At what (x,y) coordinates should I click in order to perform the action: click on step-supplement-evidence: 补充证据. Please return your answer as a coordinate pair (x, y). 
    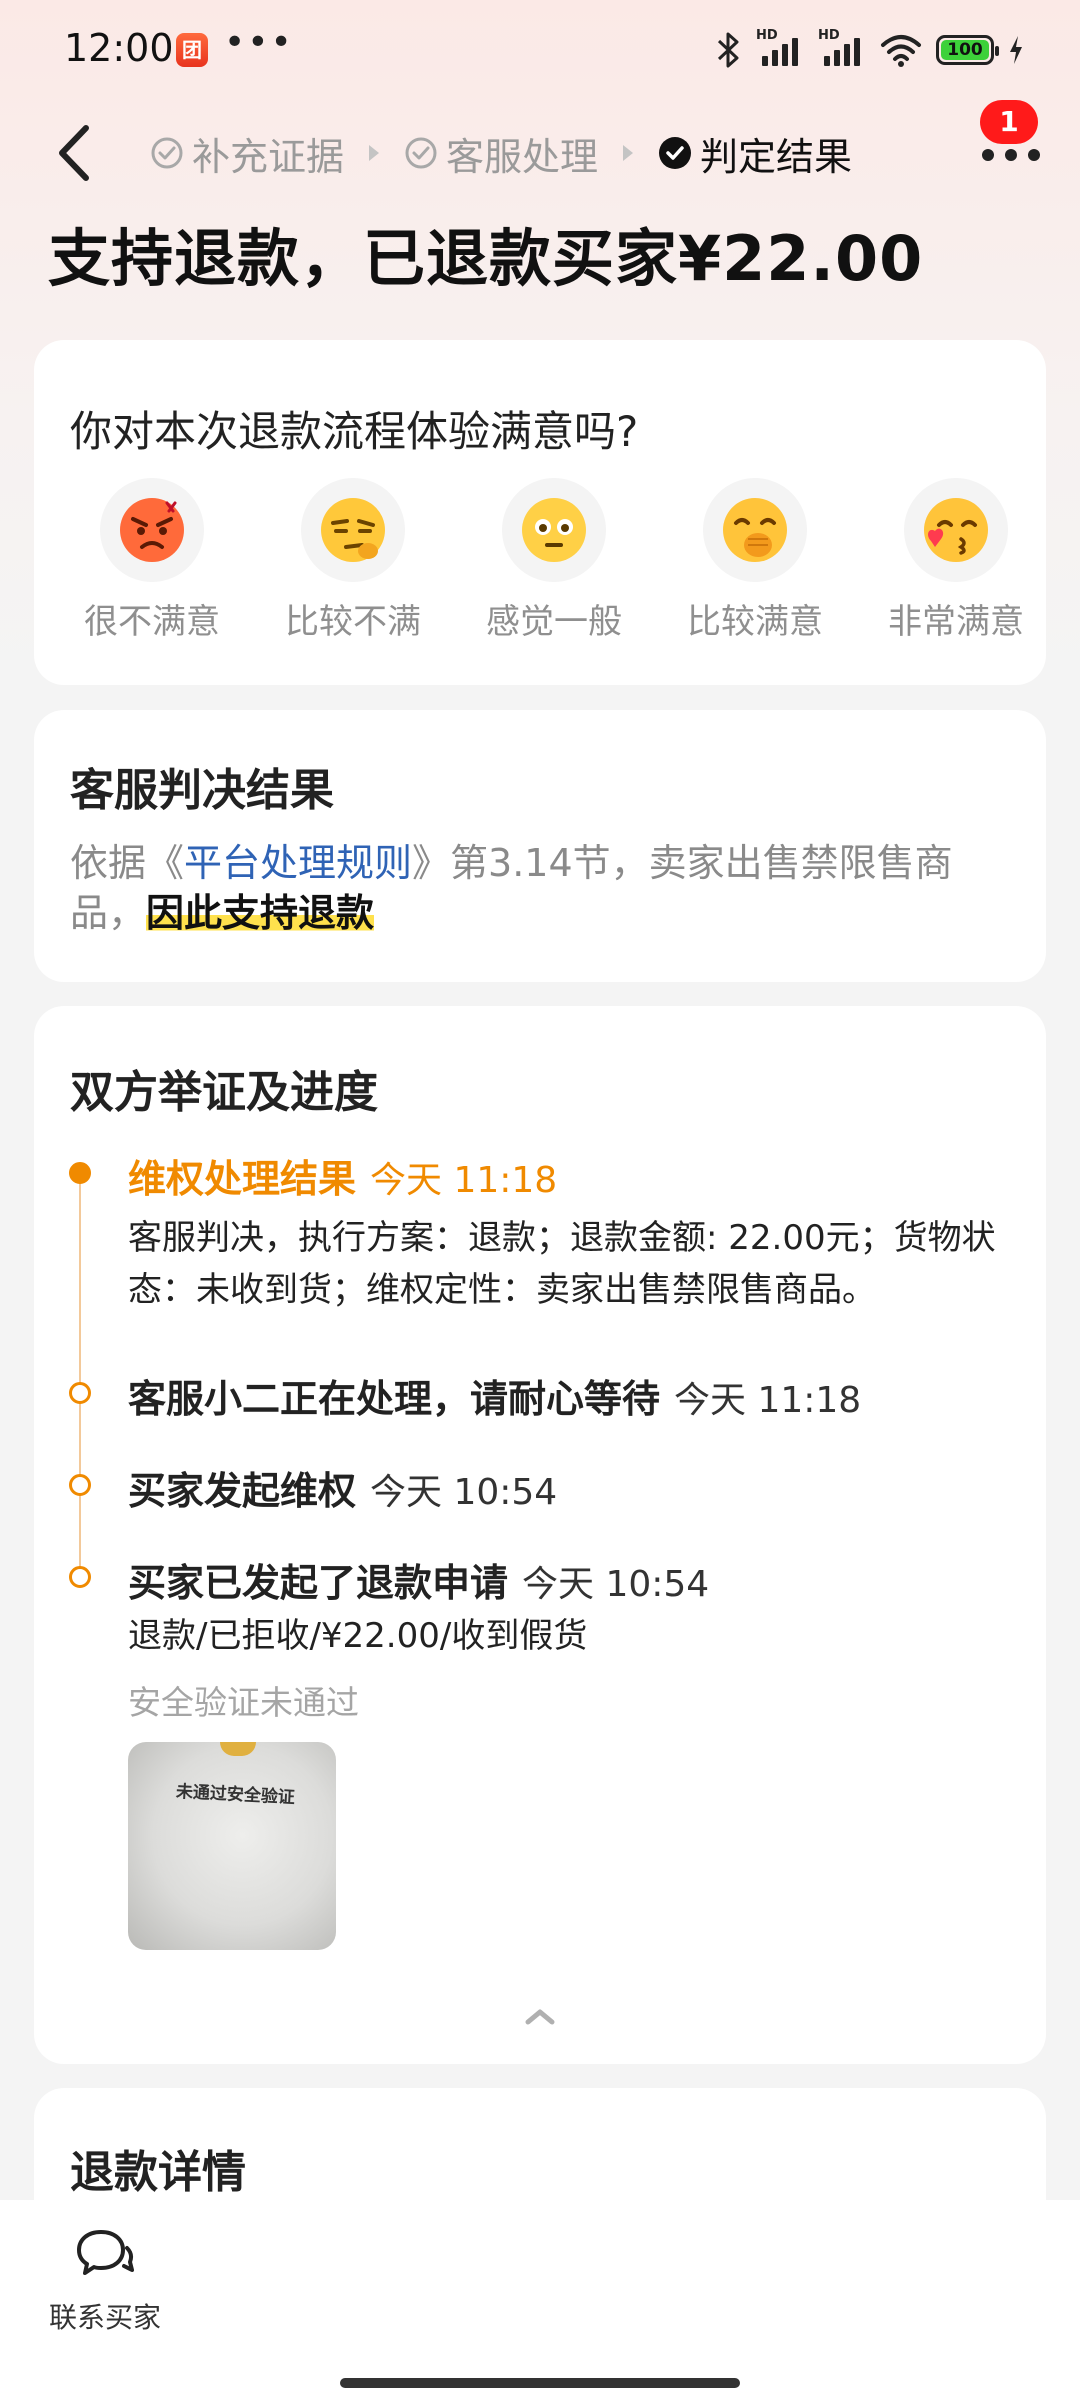
    Looking at the image, I should click on (247, 153).